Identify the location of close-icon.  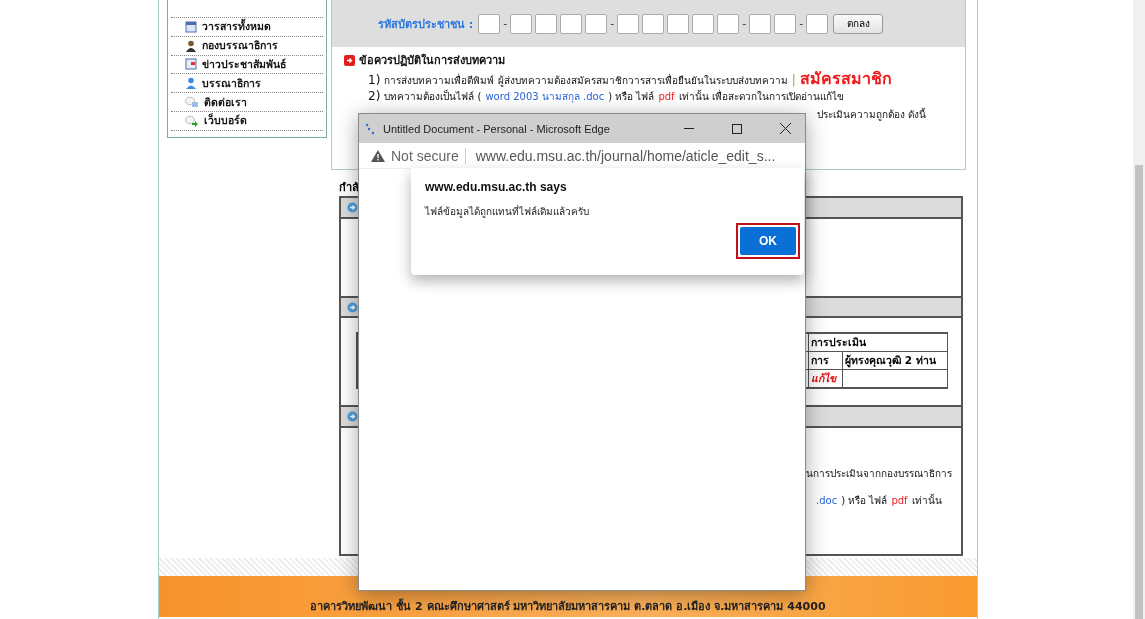
(785, 128).